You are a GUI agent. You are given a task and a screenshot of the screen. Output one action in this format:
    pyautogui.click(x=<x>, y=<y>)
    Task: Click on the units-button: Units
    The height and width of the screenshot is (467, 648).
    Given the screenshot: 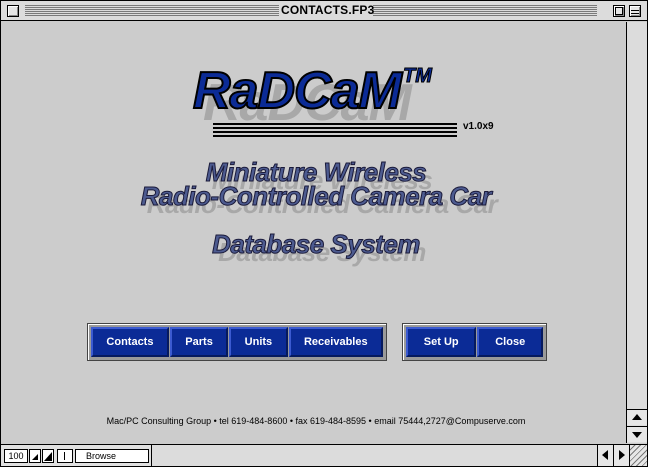 What is the action you would take?
    pyautogui.click(x=258, y=342)
    